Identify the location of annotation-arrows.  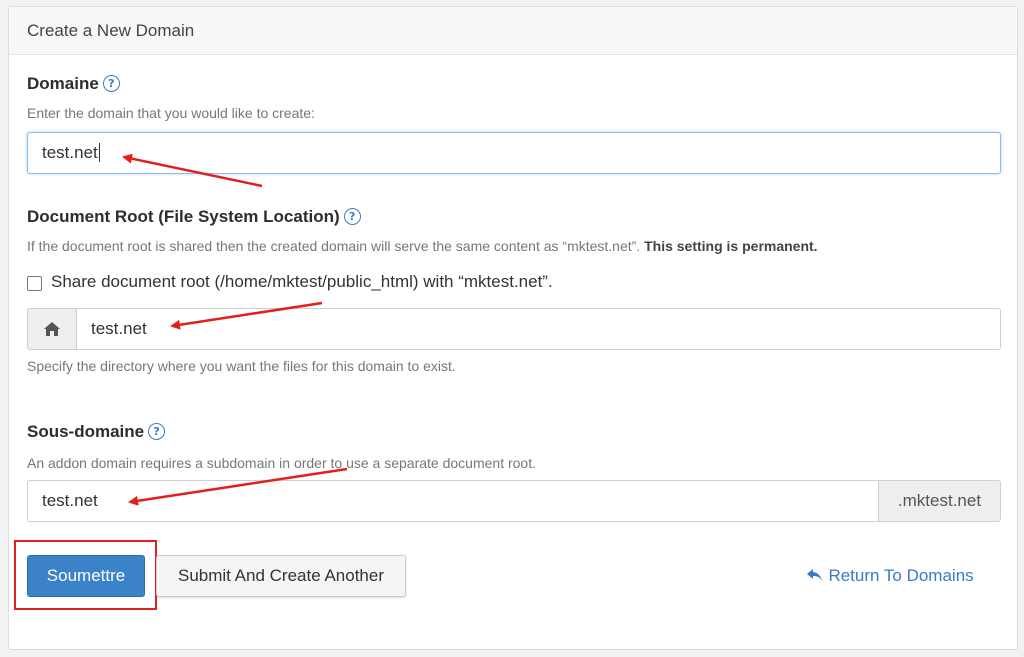
(235, 329).